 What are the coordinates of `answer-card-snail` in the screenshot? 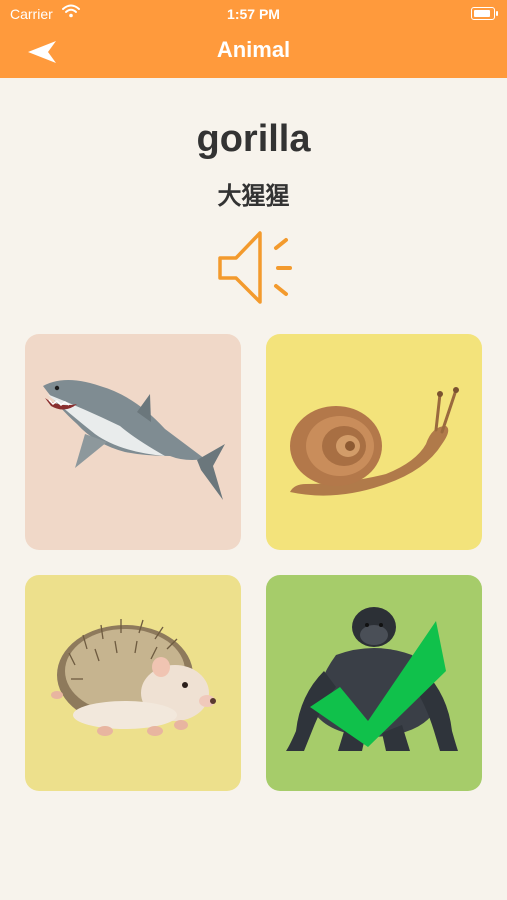 It's located at (374, 442).